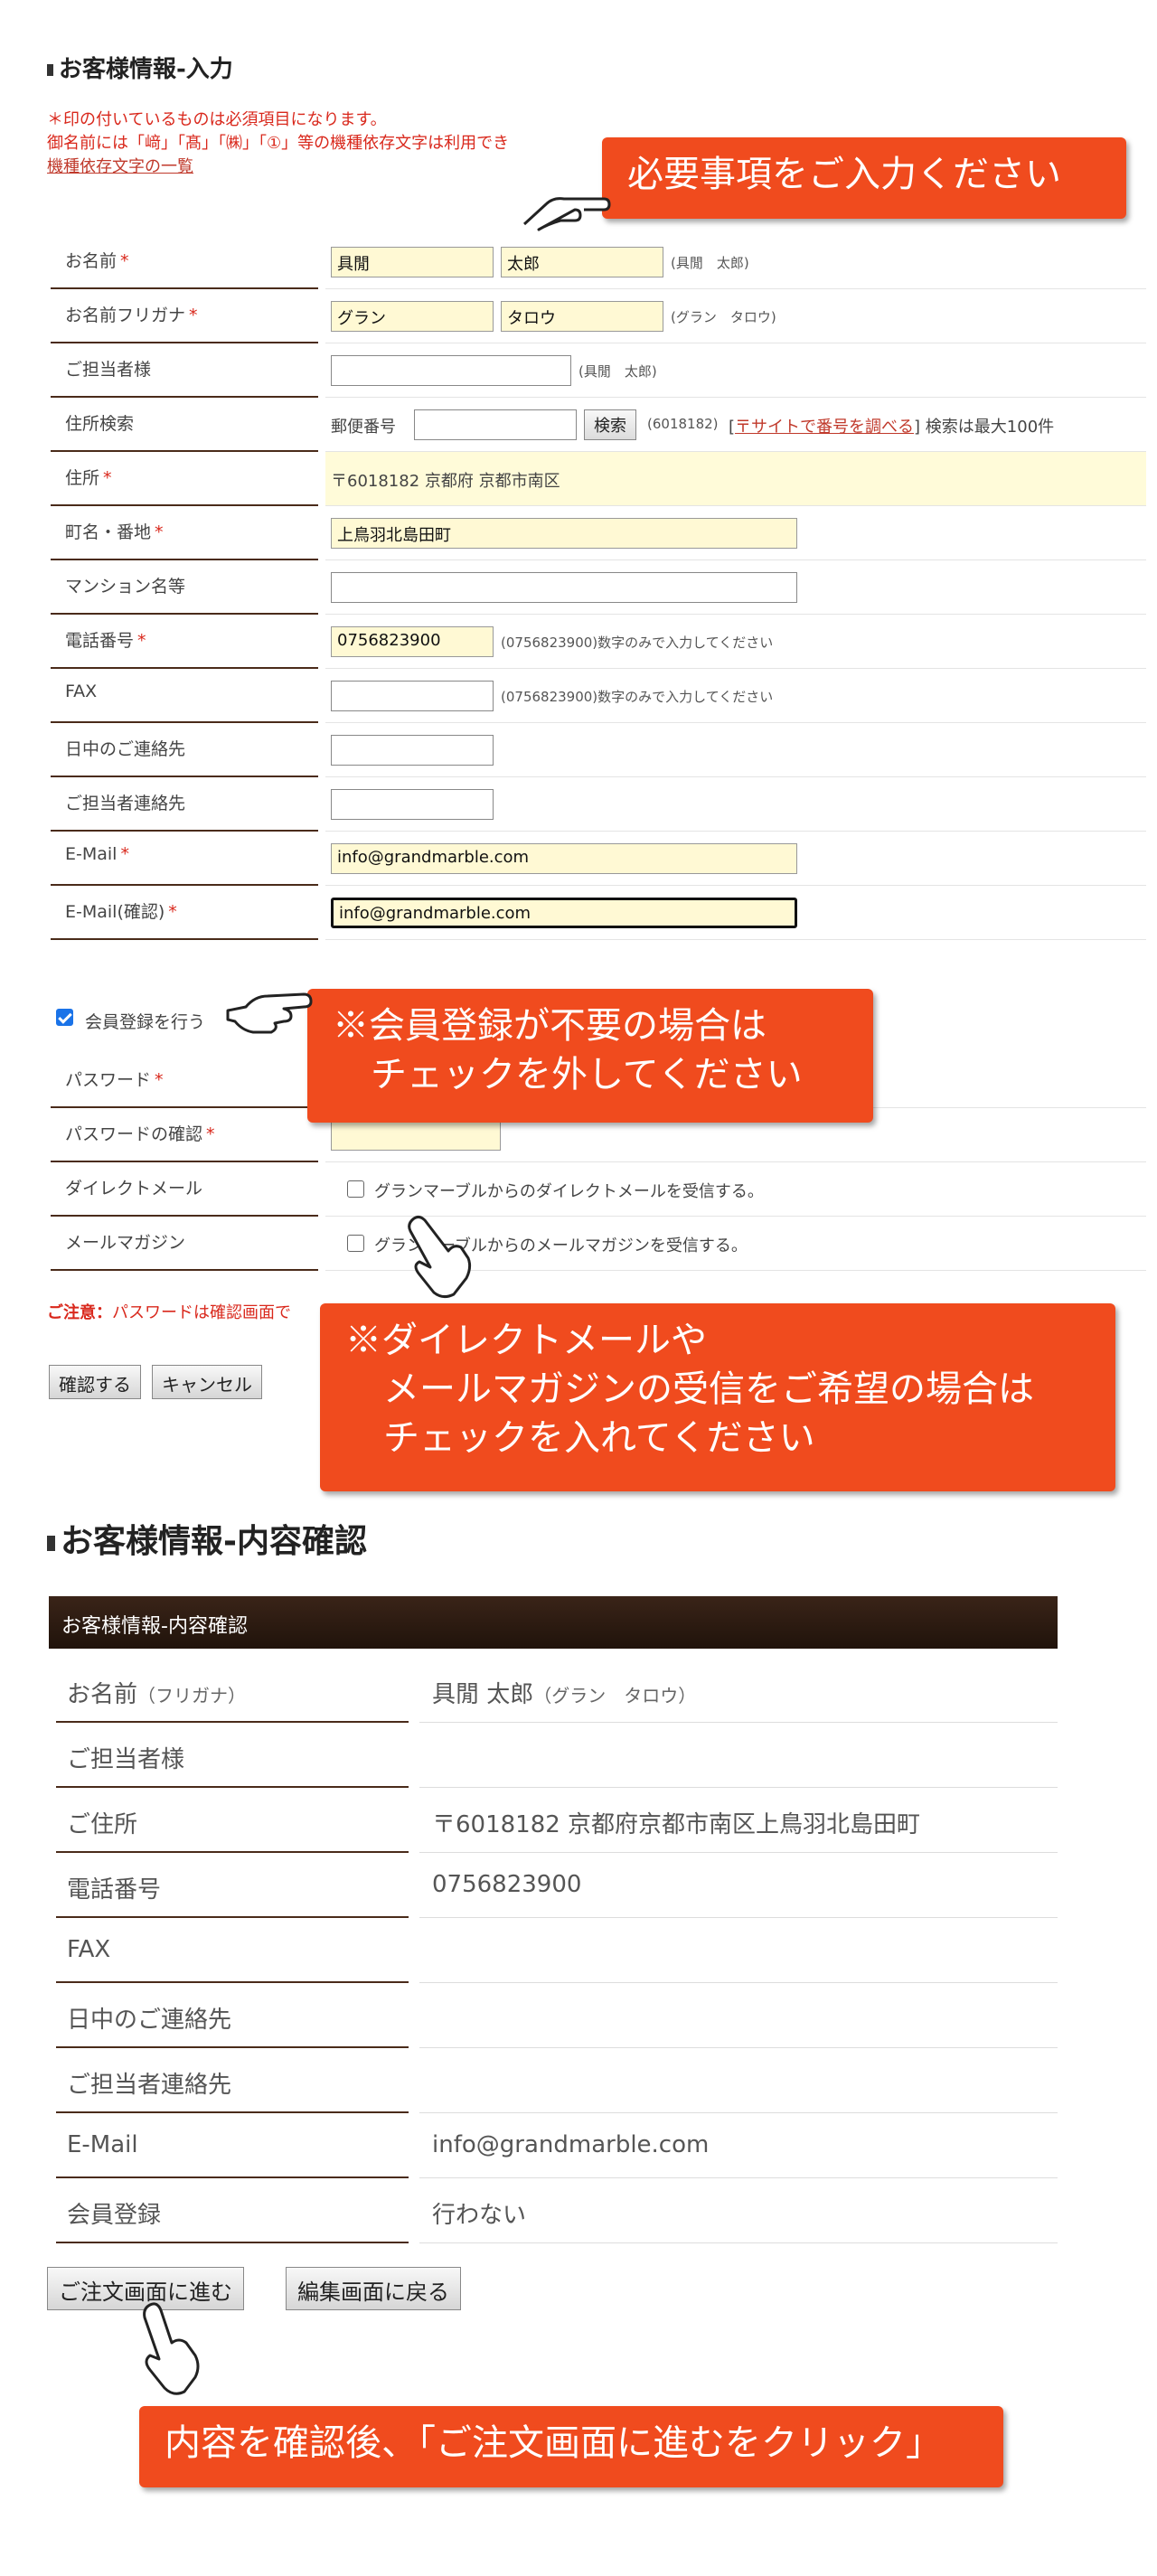 The width and height of the screenshot is (1157, 2576). What do you see at coordinates (169, 1313) in the screenshot?
I see `caution-note: ご注意：パスワードは確認画面で` at bounding box center [169, 1313].